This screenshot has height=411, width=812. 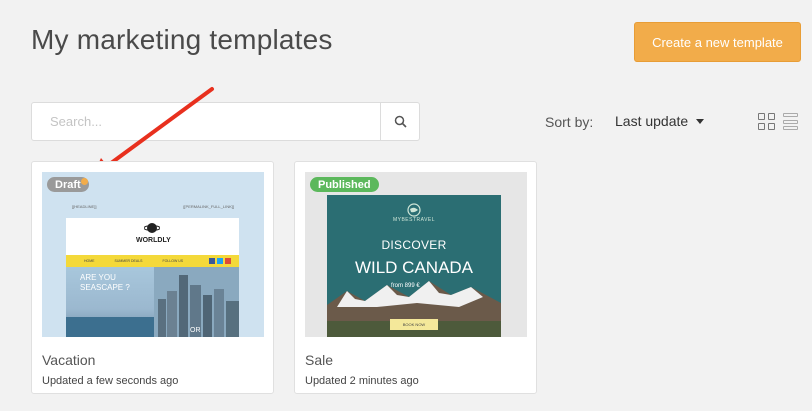 I want to click on thumb-headline: DISCOVER, so click(x=414, y=245).